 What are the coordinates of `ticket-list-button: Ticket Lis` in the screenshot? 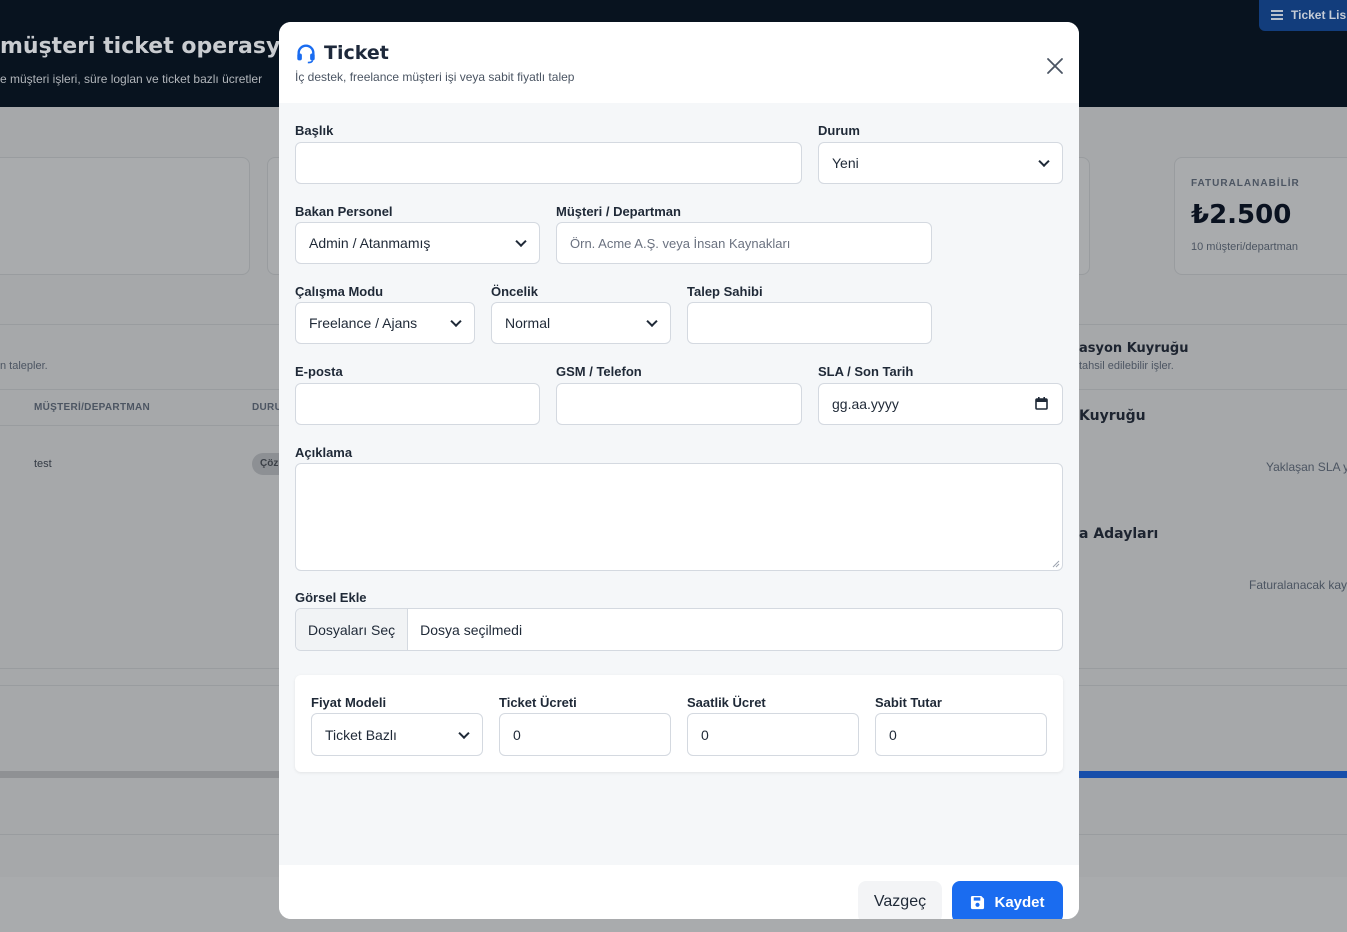 It's located at (1303, 15).